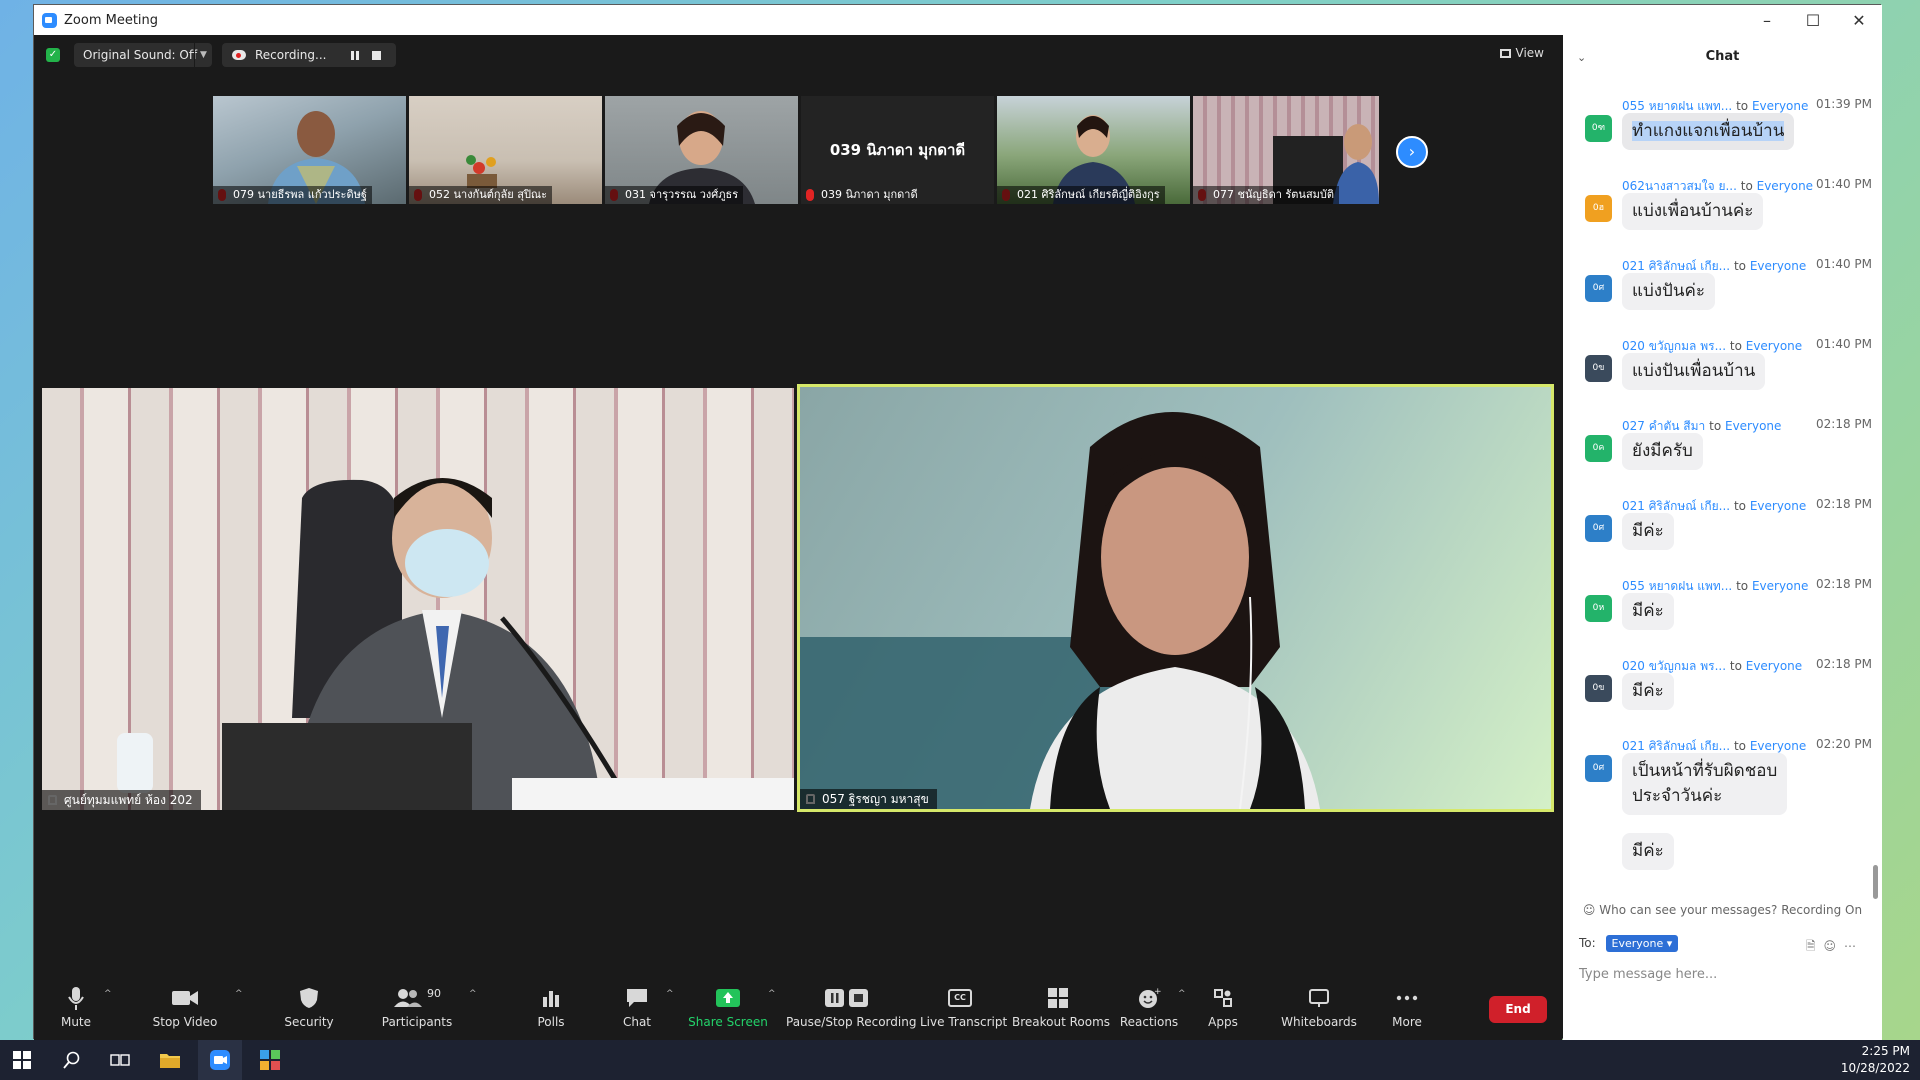 Image resolution: width=1920 pixels, height=1080 pixels. Describe the element at coordinates (455, 644) in the screenshot. I see `participant-video` at that location.